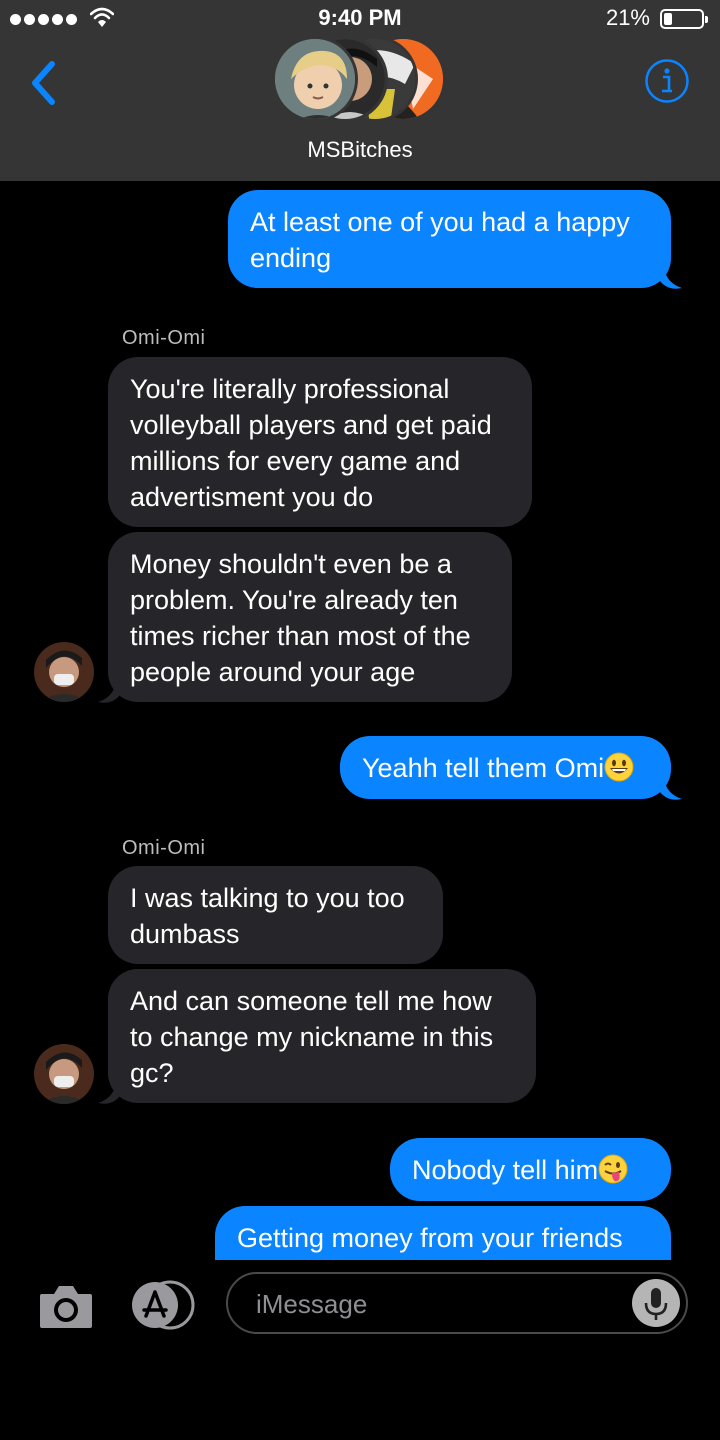 This screenshot has width=720, height=1440. I want to click on grinning-face-emoji, so click(619, 767).